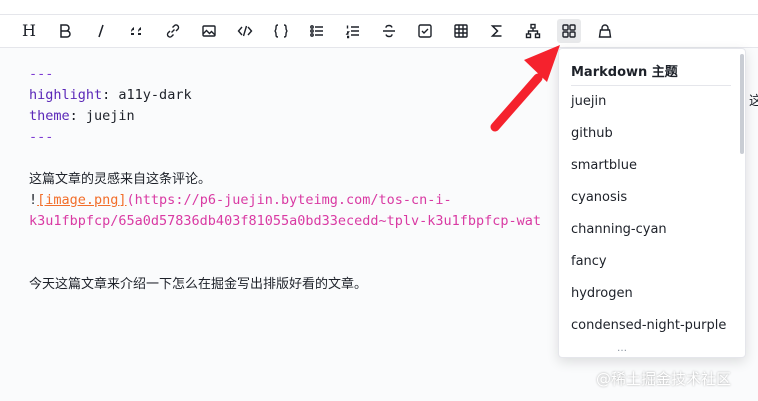 This screenshot has height=401, width=758. Describe the element at coordinates (664, 379) in the screenshot. I see `watermark: @稀土掘金技术社区` at that location.